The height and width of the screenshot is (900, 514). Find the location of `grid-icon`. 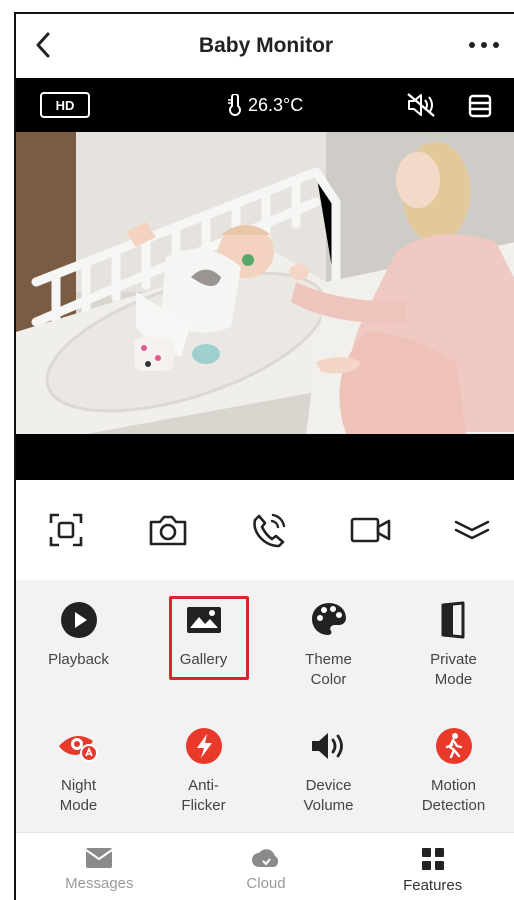

grid-icon is located at coordinates (432, 859).